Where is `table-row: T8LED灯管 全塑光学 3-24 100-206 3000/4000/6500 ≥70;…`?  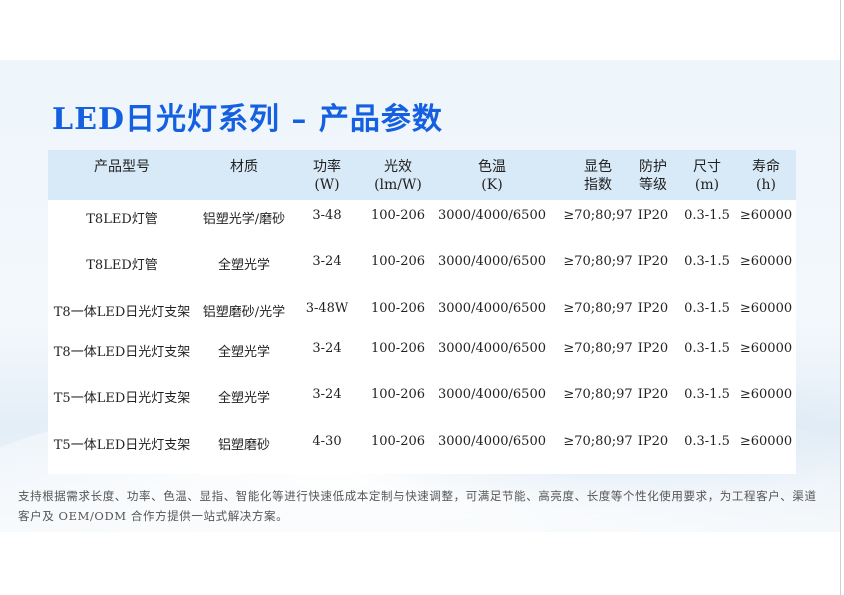
table-row: T8LED灯管 全塑光学 3-24 100-206 3000/4000/6500 ≥70;… is located at coordinates (422, 263).